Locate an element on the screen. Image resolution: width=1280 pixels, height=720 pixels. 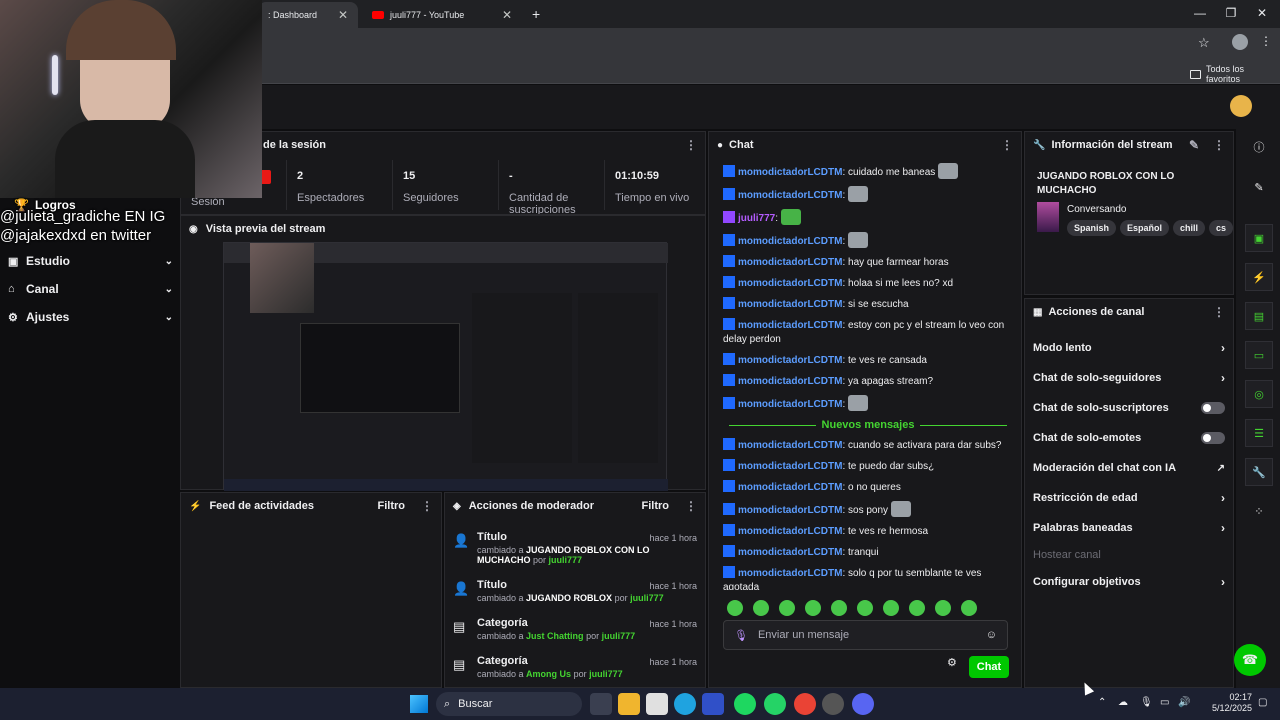
stream-preview-video is located at coordinates (445, 366).